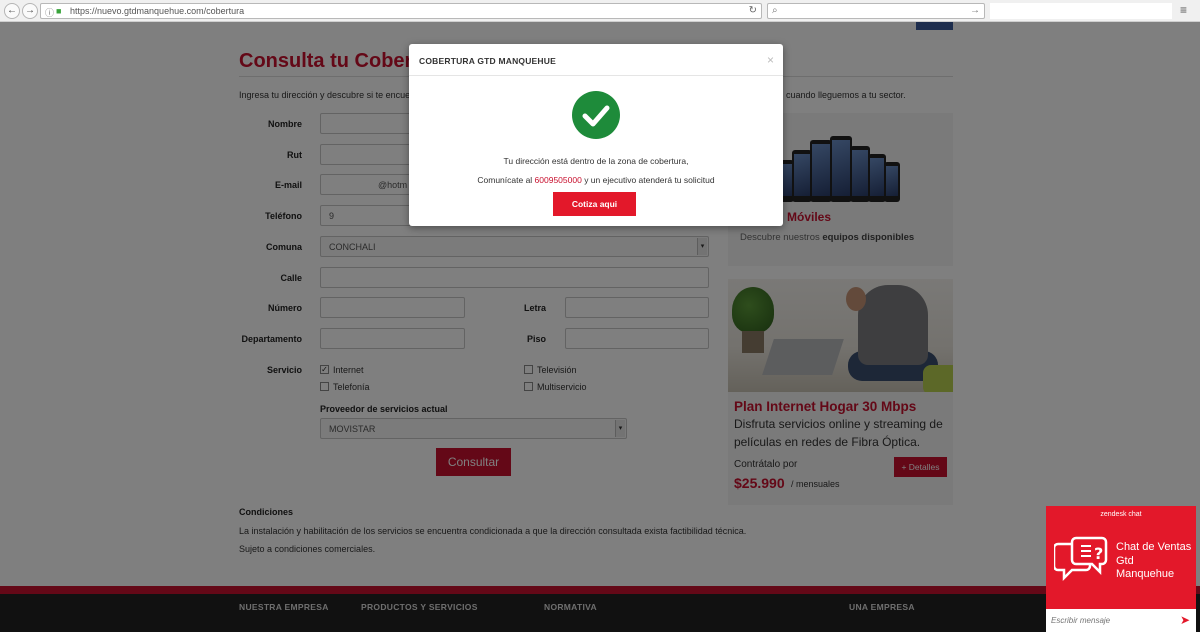 This screenshot has width=1200, height=632. Describe the element at coordinates (775, 10) in the screenshot. I see `search-icon: ⌕` at that location.